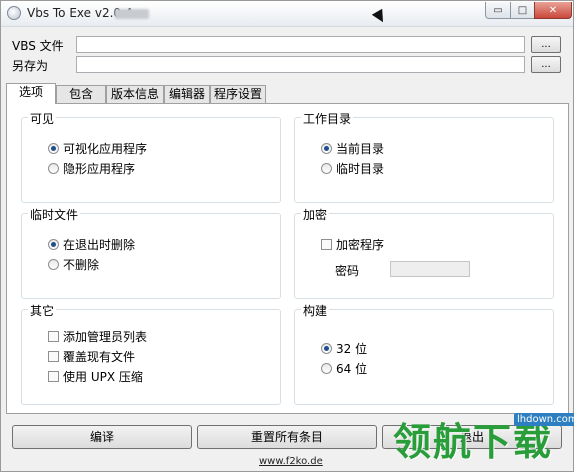 The image size is (574, 472). I want to click on vbs-file-label: VBS 文件, so click(38, 46).